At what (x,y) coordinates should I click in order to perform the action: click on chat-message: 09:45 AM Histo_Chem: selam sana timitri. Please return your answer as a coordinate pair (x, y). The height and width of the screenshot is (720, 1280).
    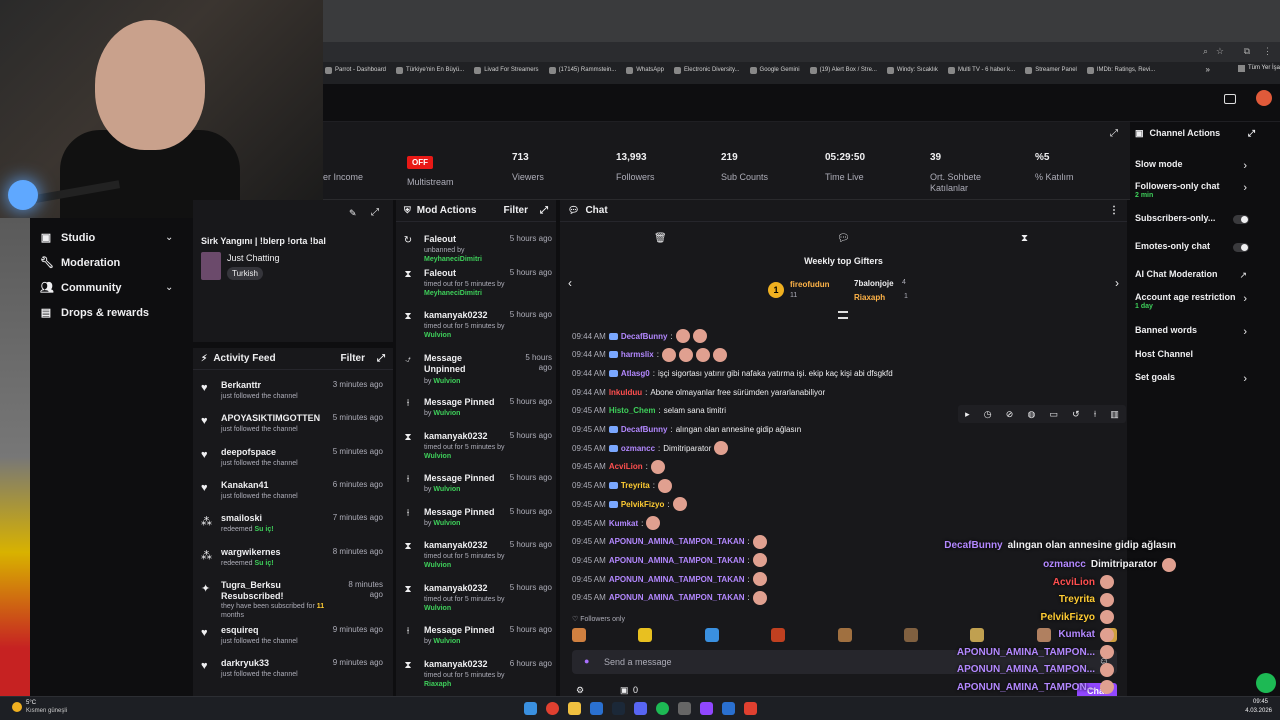
    Looking at the image, I should click on (649, 411).